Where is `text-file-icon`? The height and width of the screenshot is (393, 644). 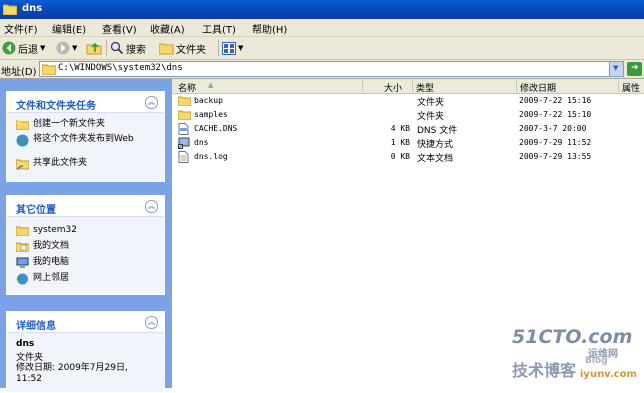 text-file-icon is located at coordinates (183, 157).